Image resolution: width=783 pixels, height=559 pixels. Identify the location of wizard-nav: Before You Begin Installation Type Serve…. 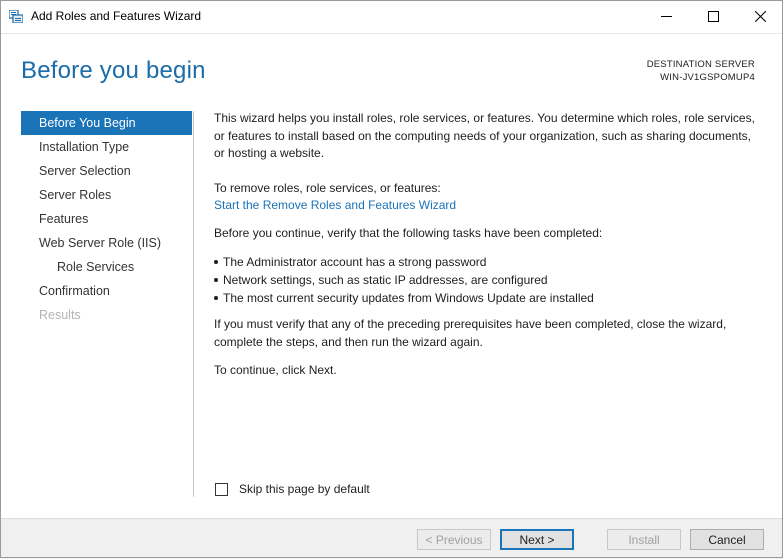
(106, 219).